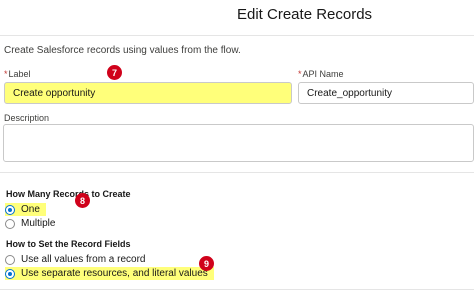 Image resolution: width=474 pixels, height=297 pixels. Describe the element at coordinates (237, 289) in the screenshot. I see `section-divider-bottom` at that location.